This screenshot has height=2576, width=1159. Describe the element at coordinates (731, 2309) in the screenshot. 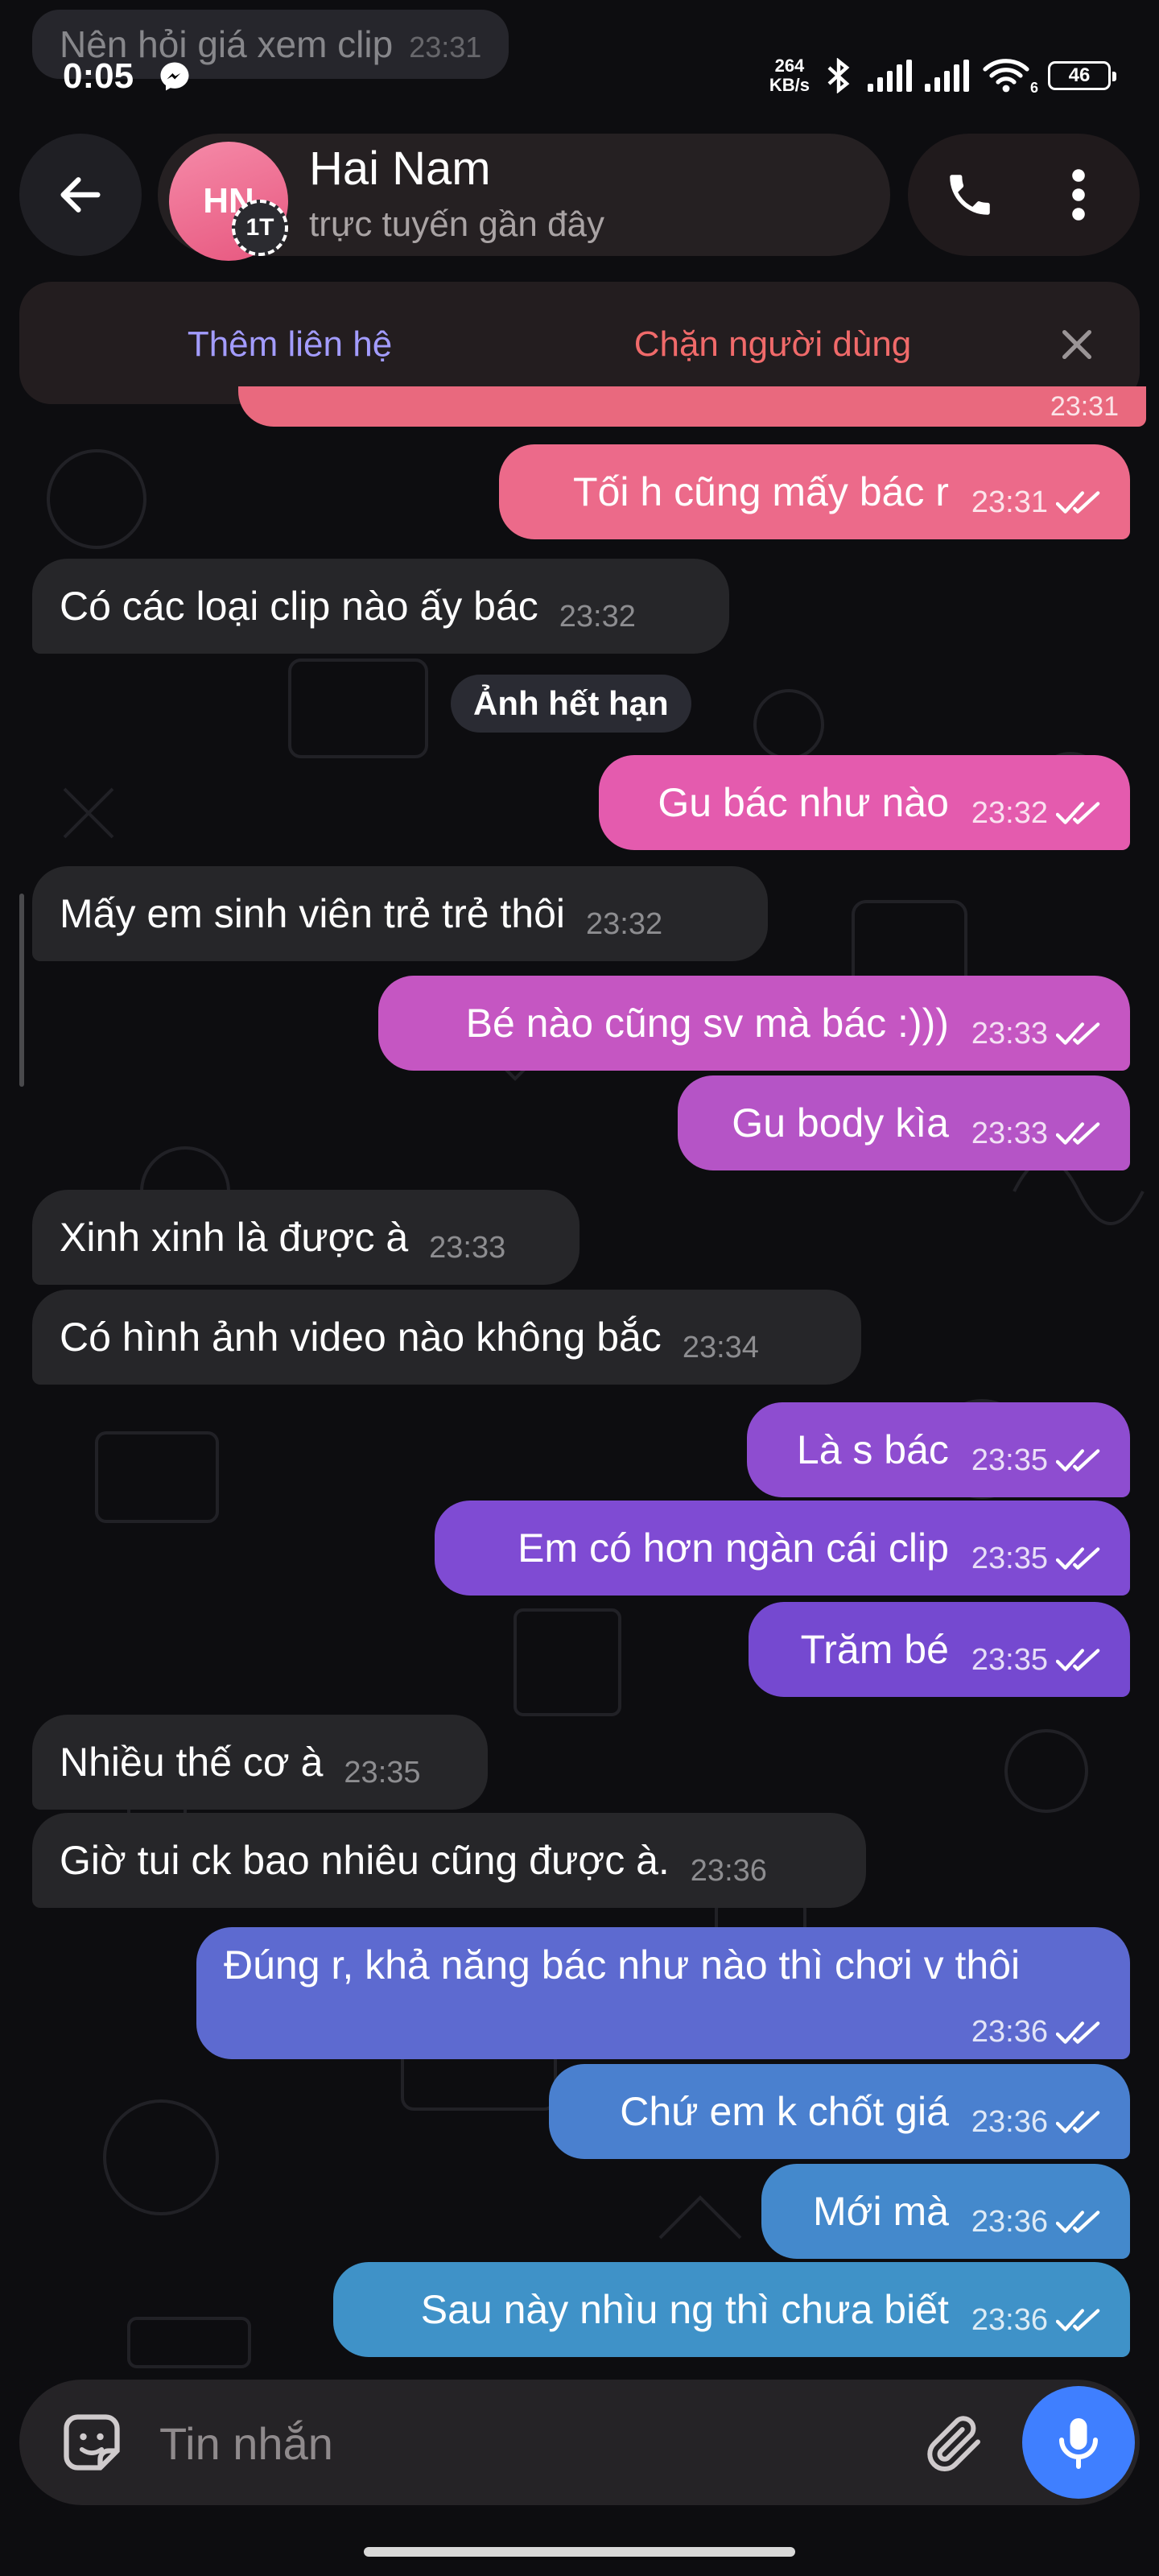

I see `outgoing-message: Sau này nhìu ng thì chưa biết 23:36` at that location.